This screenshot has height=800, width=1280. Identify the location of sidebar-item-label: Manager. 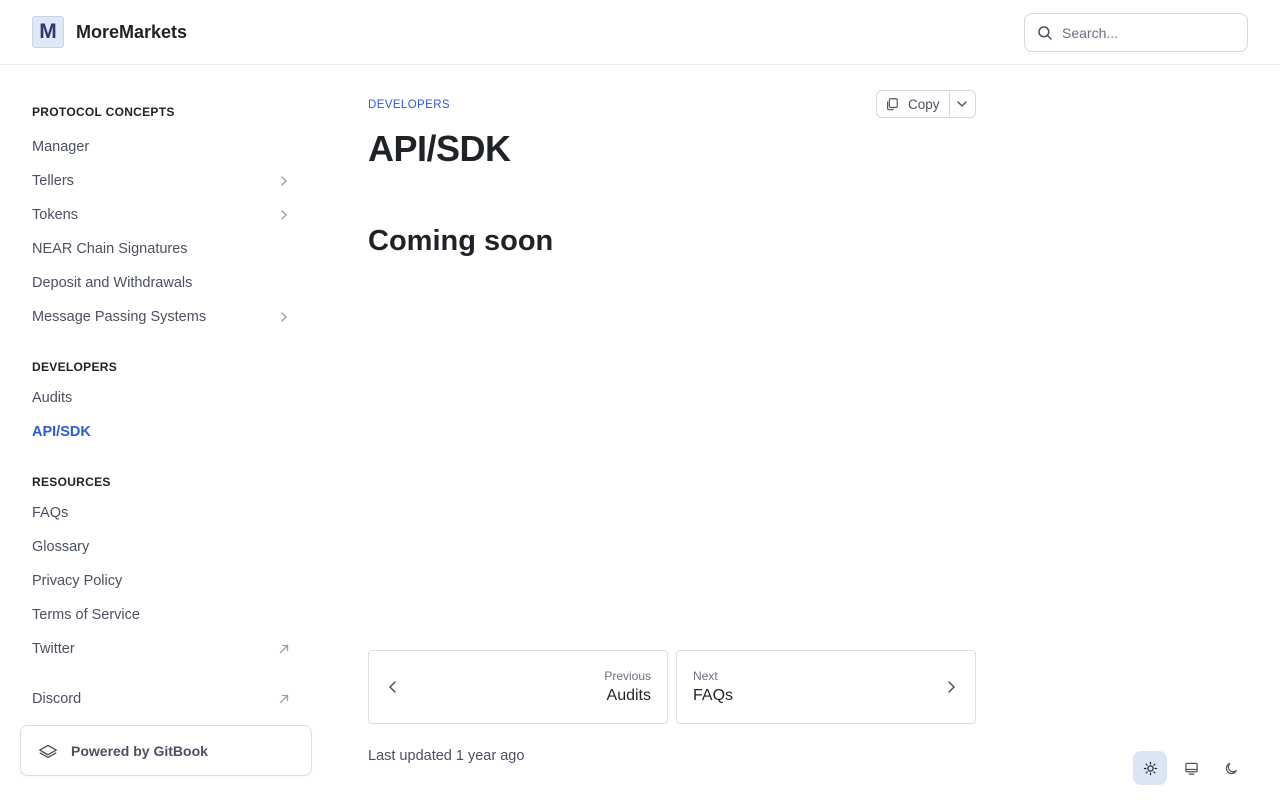
(61, 147).